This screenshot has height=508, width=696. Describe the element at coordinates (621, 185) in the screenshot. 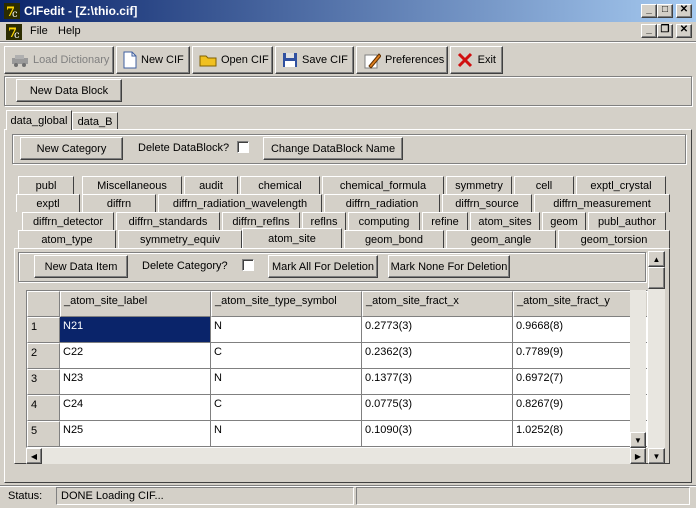

I see `tab-exptl-crystal: exptl_crystal` at that location.